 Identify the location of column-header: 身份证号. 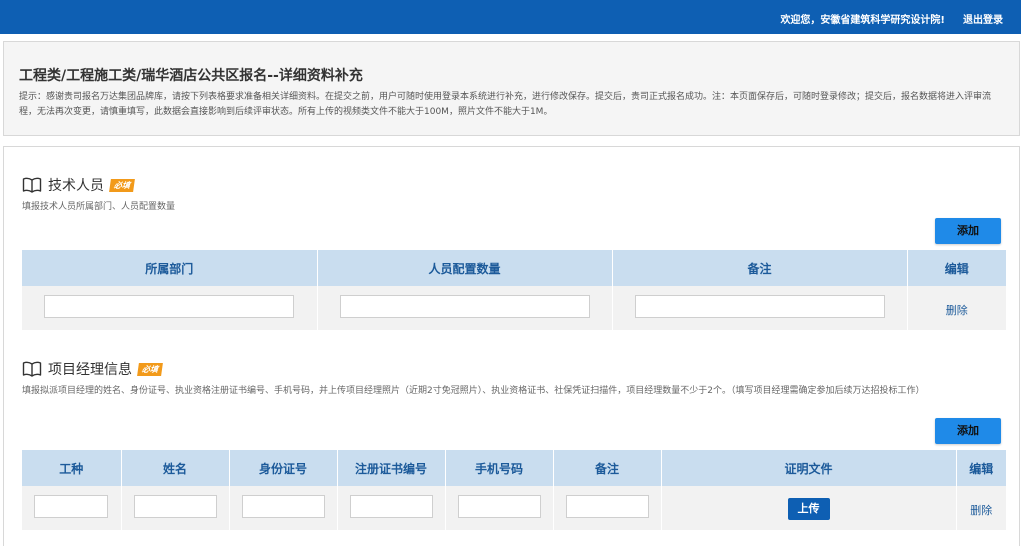
(283, 468).